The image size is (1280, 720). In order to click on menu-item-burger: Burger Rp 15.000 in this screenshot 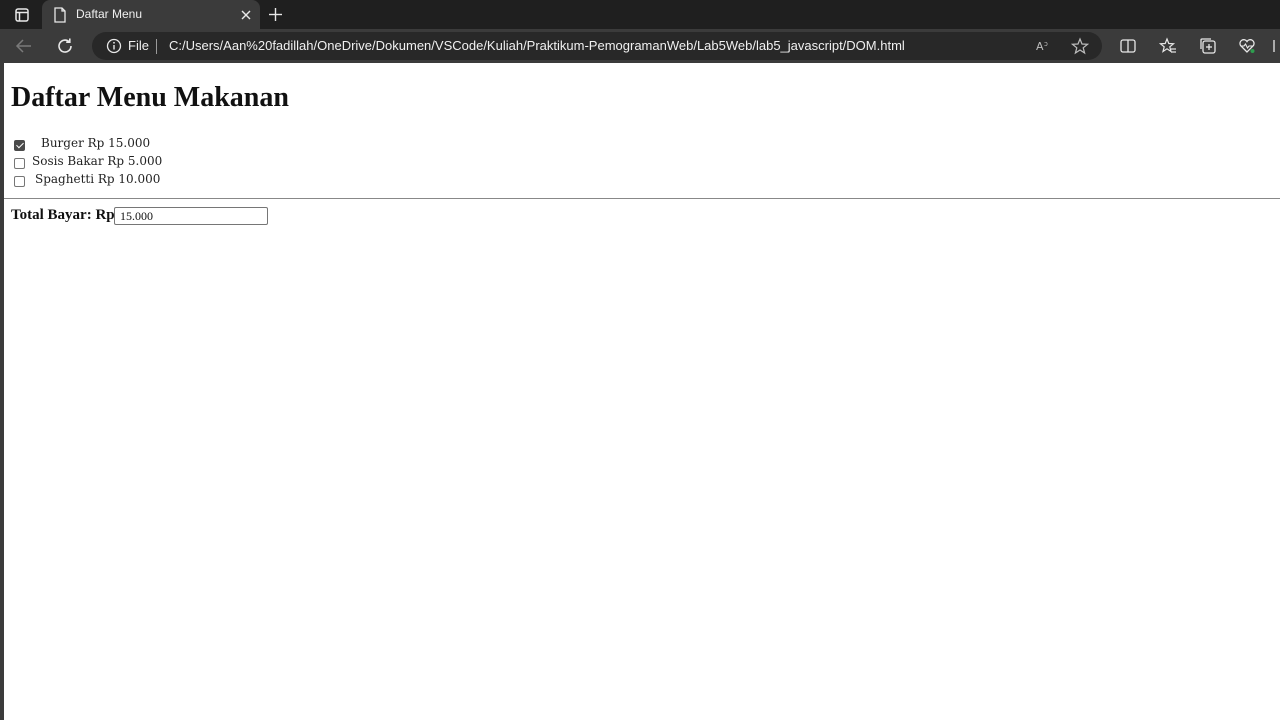, I will do `click(84, 145)`.